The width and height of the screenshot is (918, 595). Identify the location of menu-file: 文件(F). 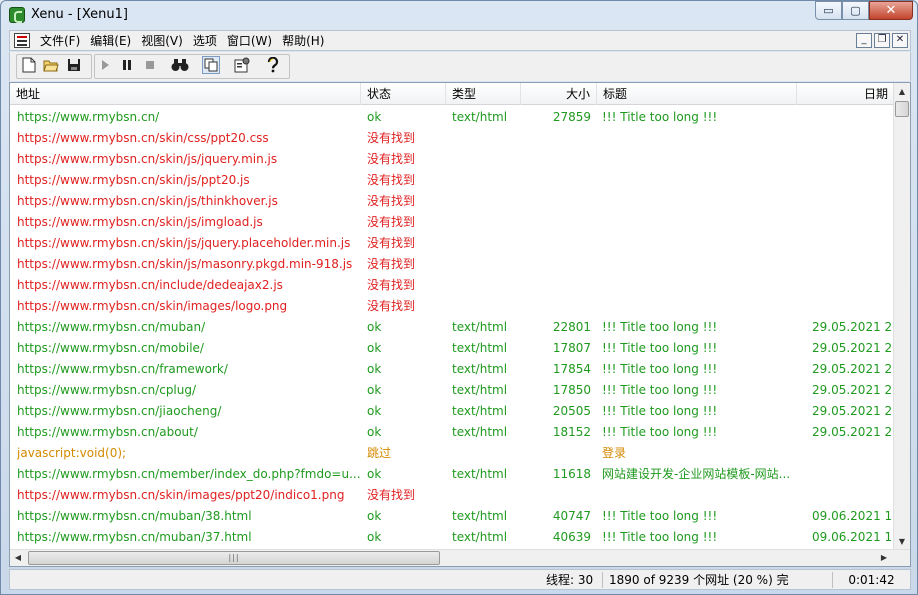
(63, 41).